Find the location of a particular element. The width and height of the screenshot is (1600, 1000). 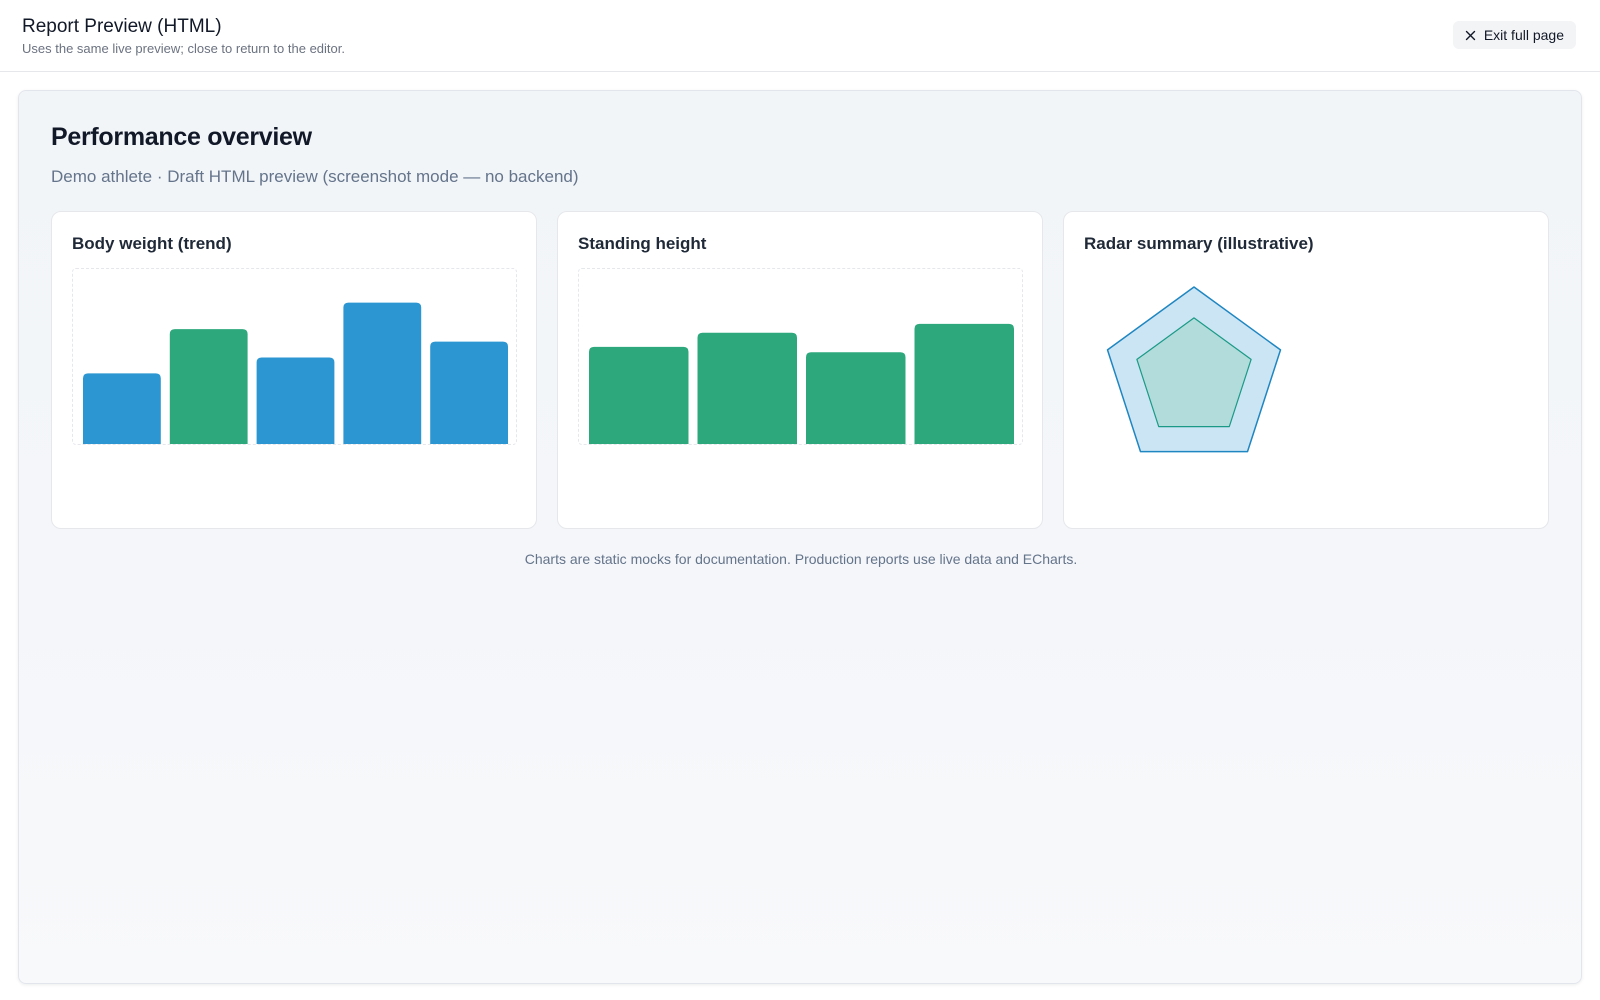

radar-summary-card: Radar summary (illustrative) is located at coordinates (1306, 370).